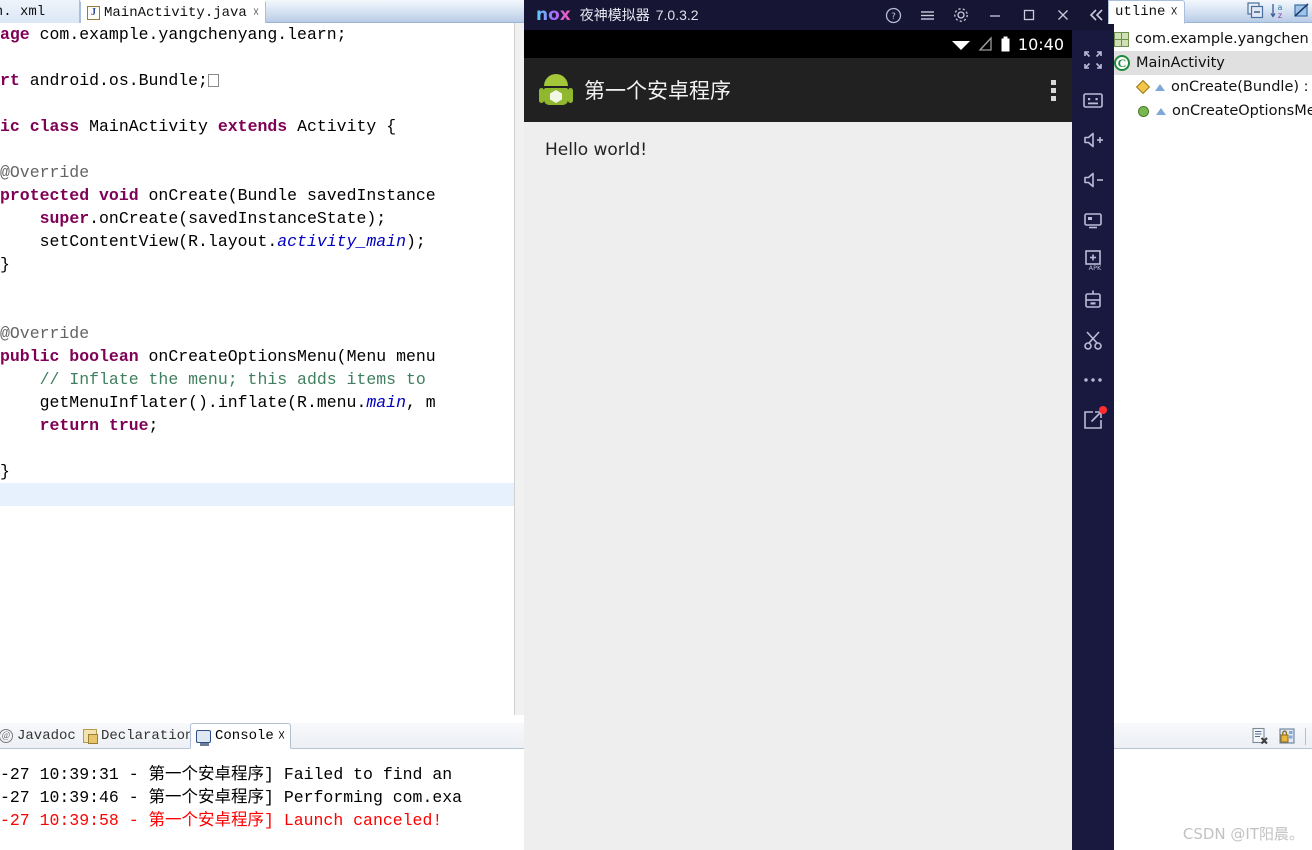 The image size is (1312, 850). What do you see at coordinates (241, 736) in the screenshot?
I see `tab-console: Console ☓` at bounding box center [241, 736].